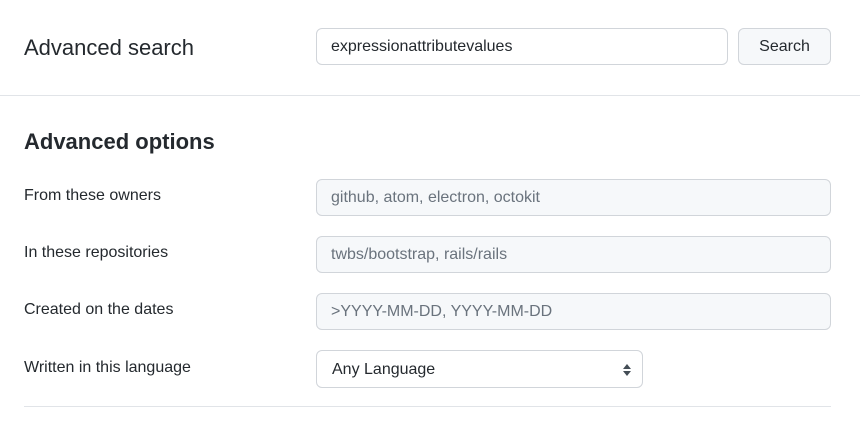 This screenshot has width=860, height=430. I want to click on repositories-label: In these repositories, so click(96, 252).